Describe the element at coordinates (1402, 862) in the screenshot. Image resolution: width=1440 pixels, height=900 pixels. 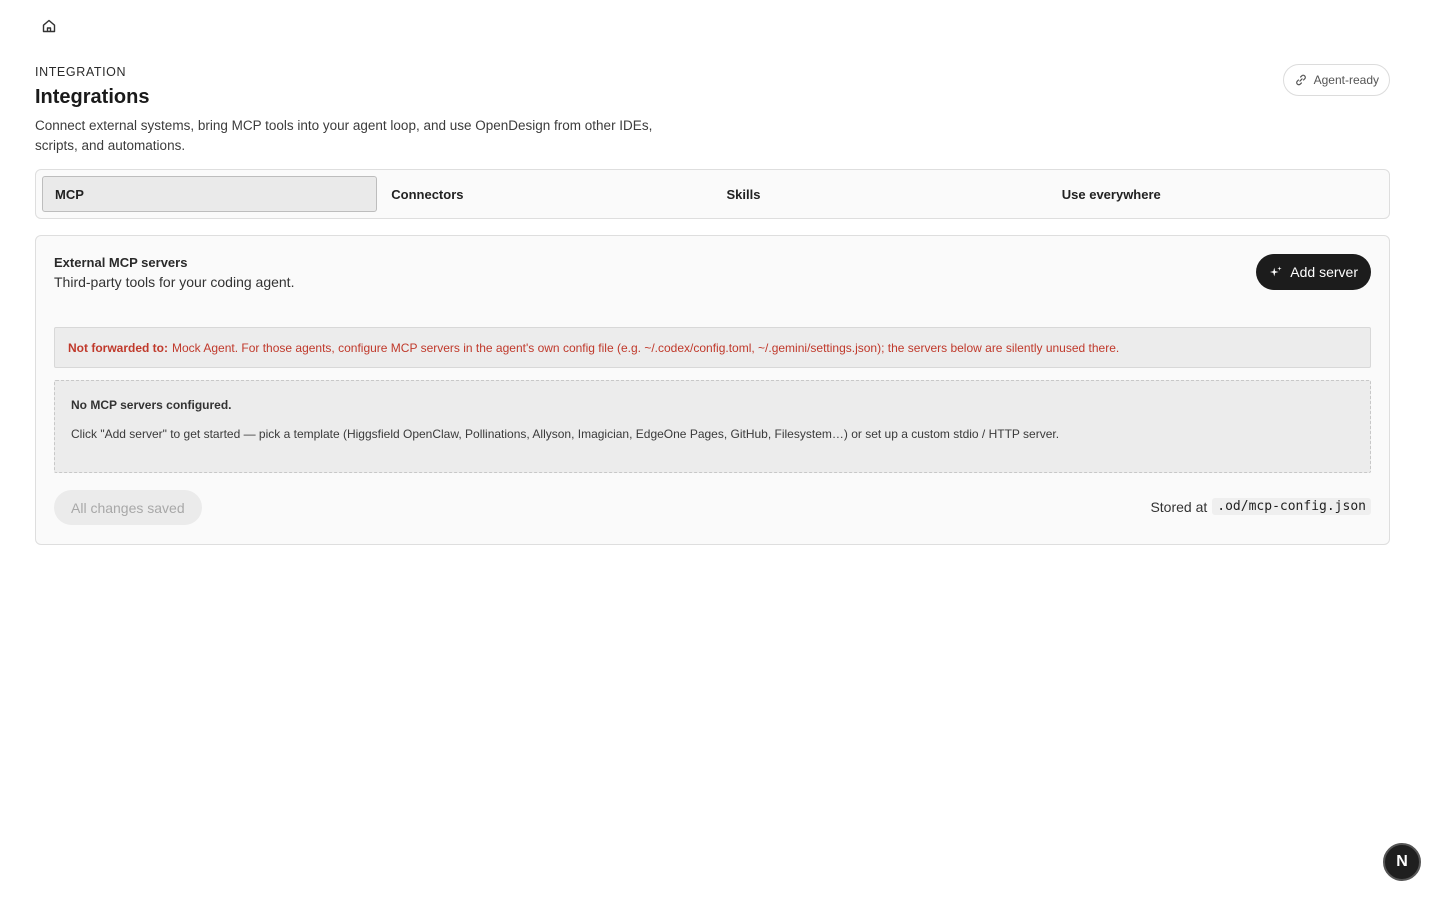
I see `user-avatar-button: N` at that location.